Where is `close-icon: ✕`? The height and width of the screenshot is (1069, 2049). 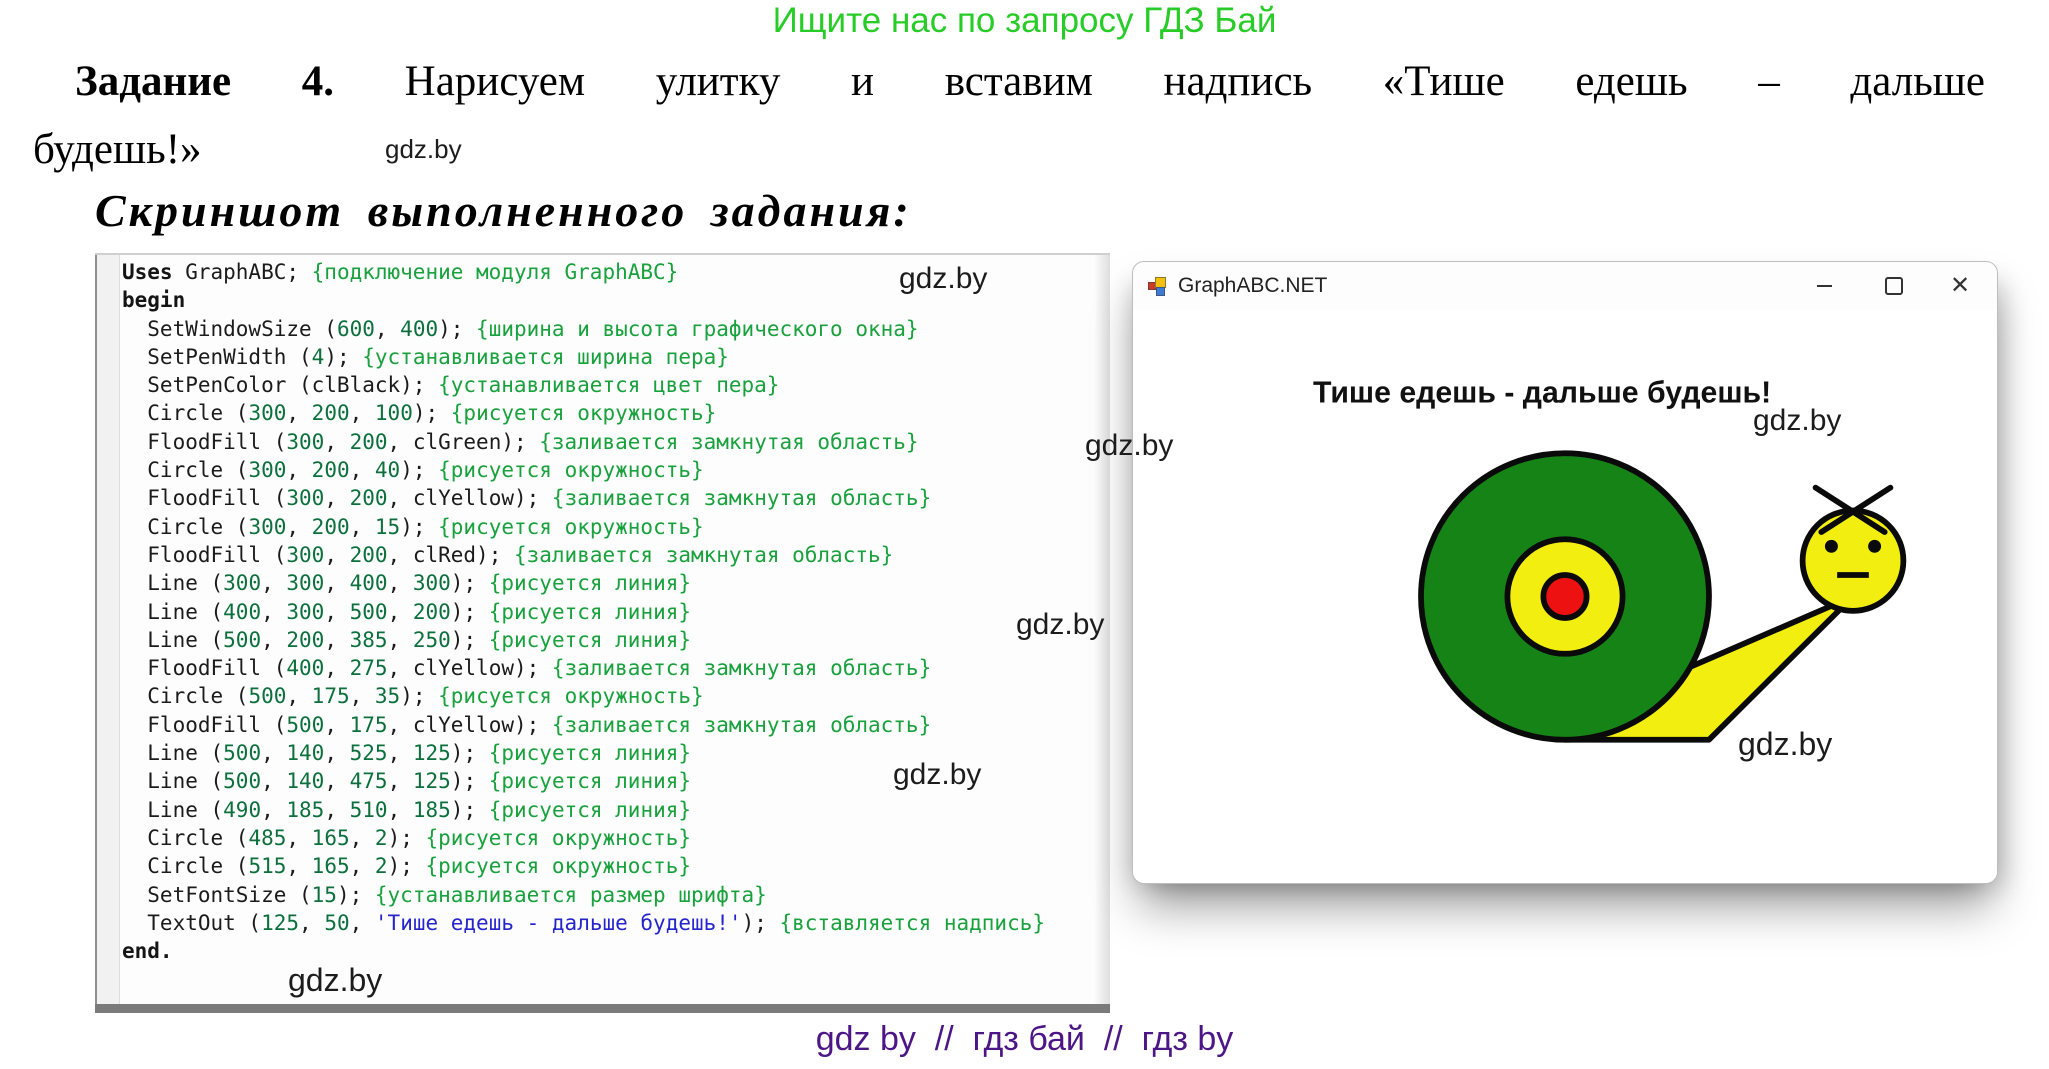
close-icon: ✕ is located at coordinates (1960, 285).